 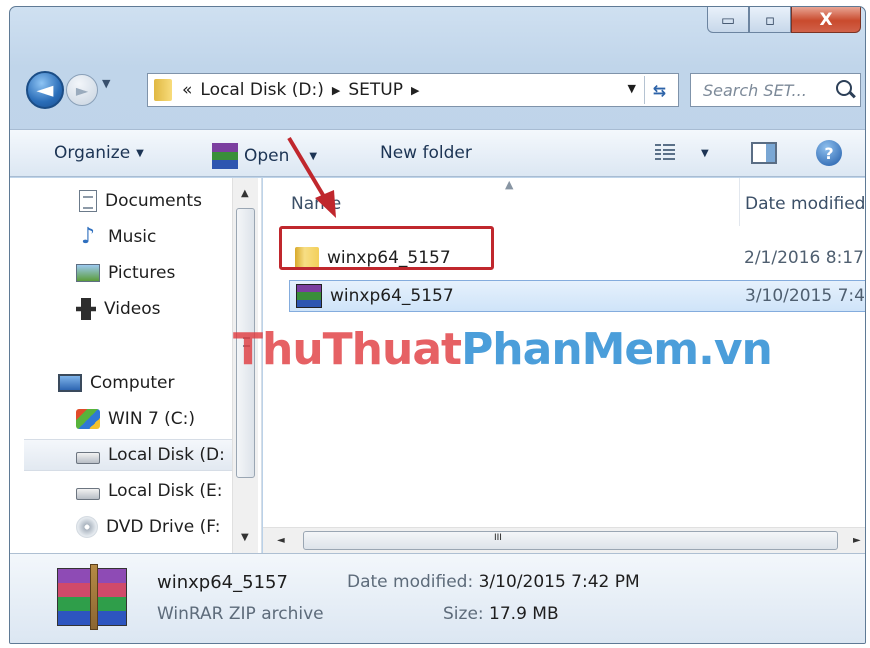 I want to click on sidebar-item-documents: Documents, so click(x=139, y=201).